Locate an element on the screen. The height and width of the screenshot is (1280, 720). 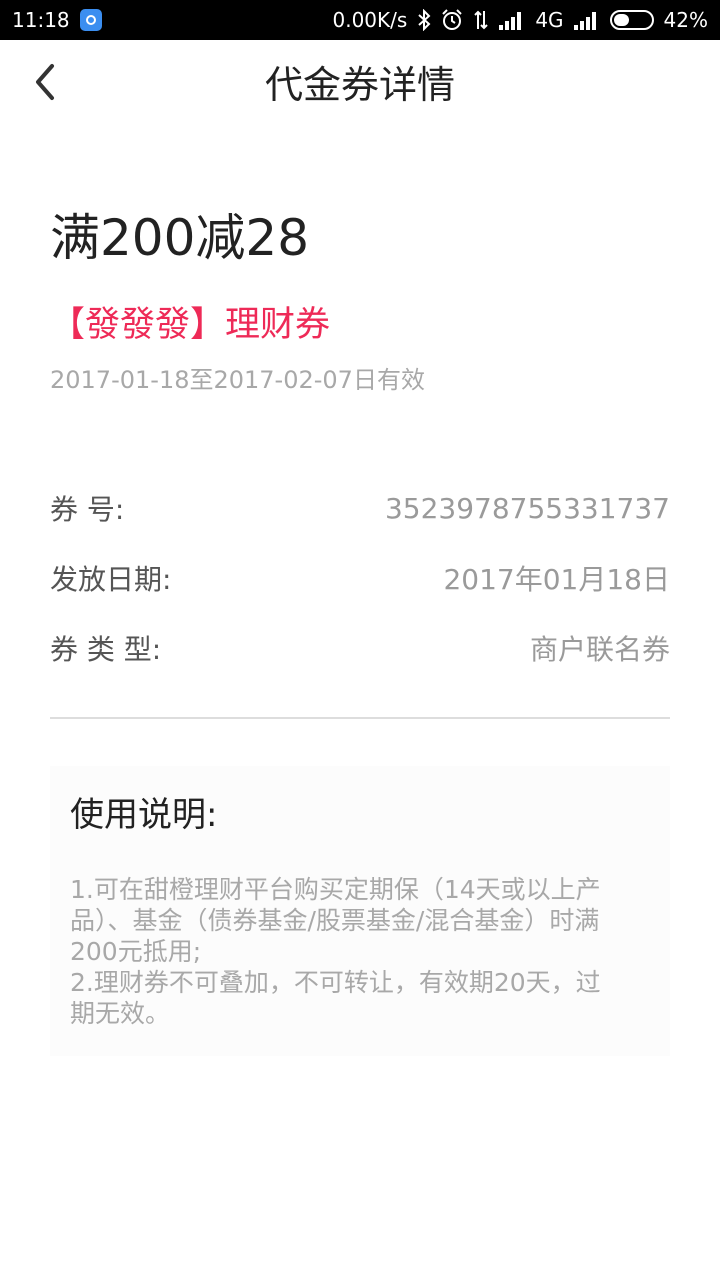
app-badge-icon is located at coordinates (90, 20).